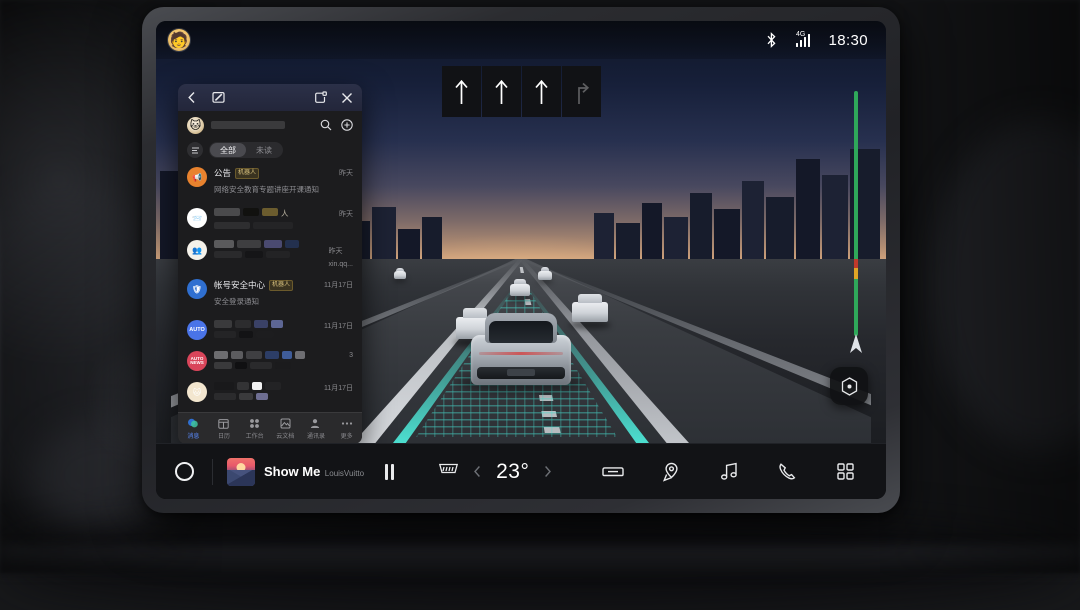  I want to click on route-progress-rail, so click(856, 216).